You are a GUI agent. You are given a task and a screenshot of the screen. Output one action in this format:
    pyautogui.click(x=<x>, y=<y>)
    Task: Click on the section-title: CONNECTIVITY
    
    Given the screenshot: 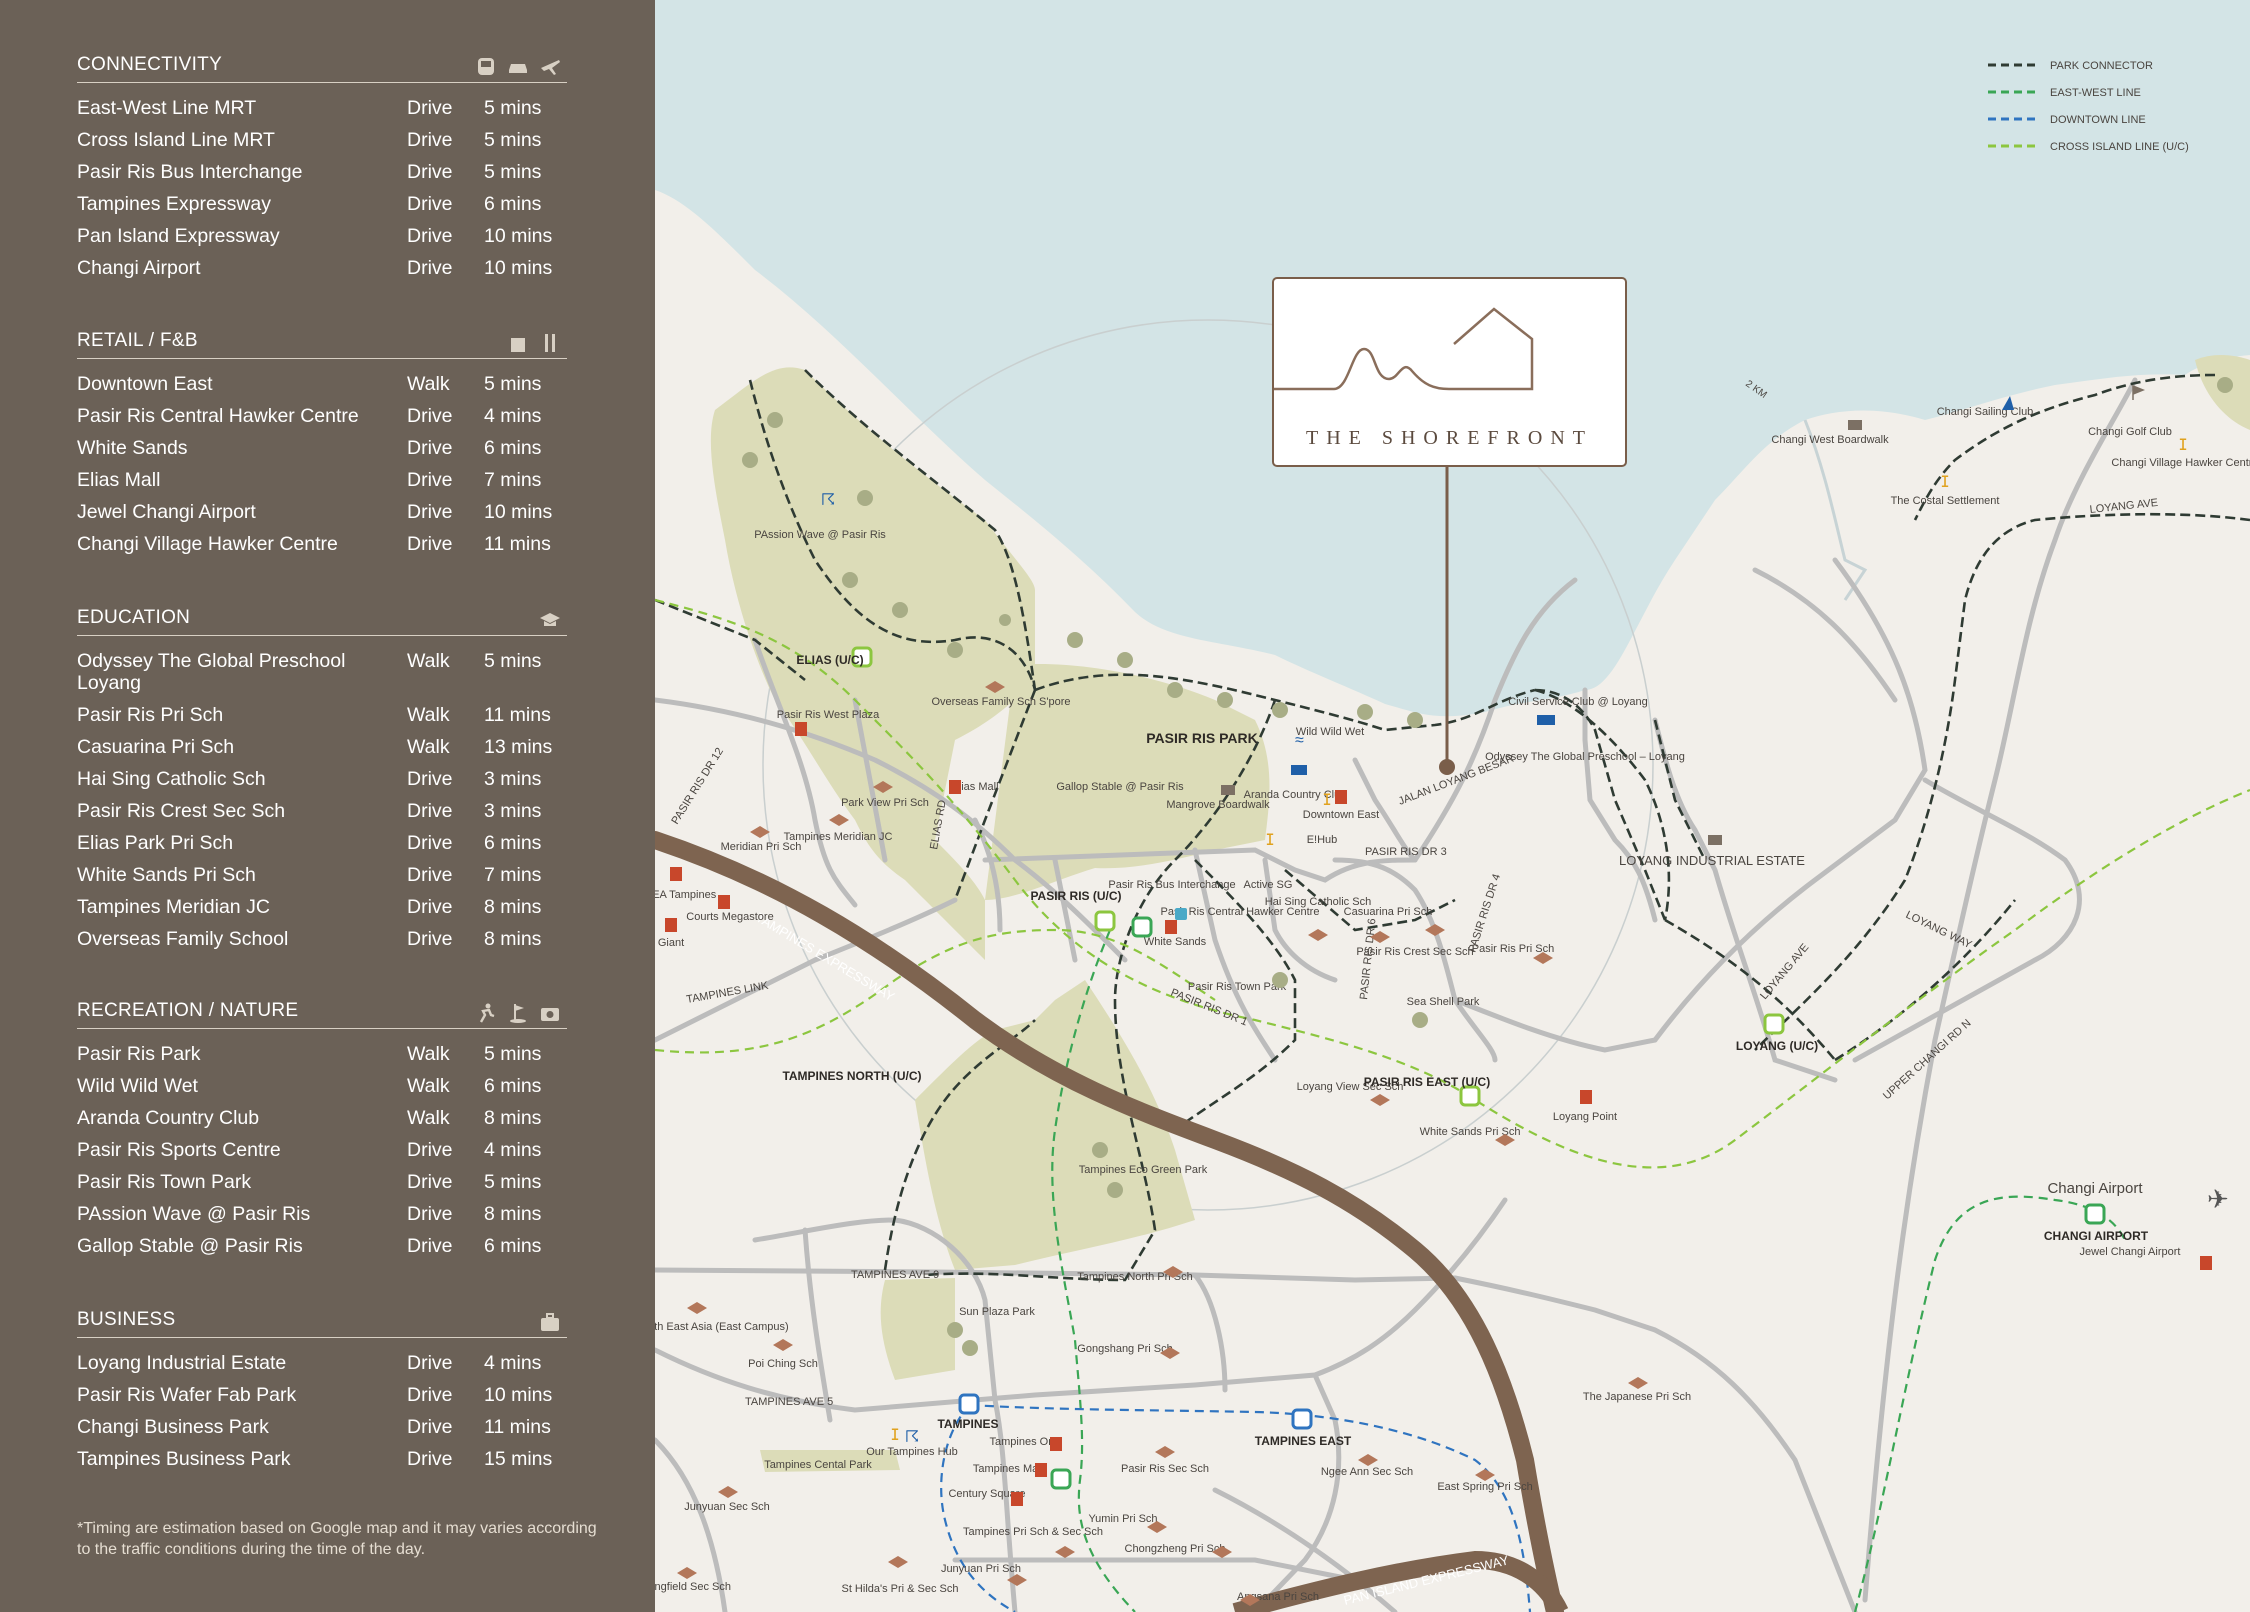 What is the action you would take?
    pyautogui.click(x=150, y=64)
    